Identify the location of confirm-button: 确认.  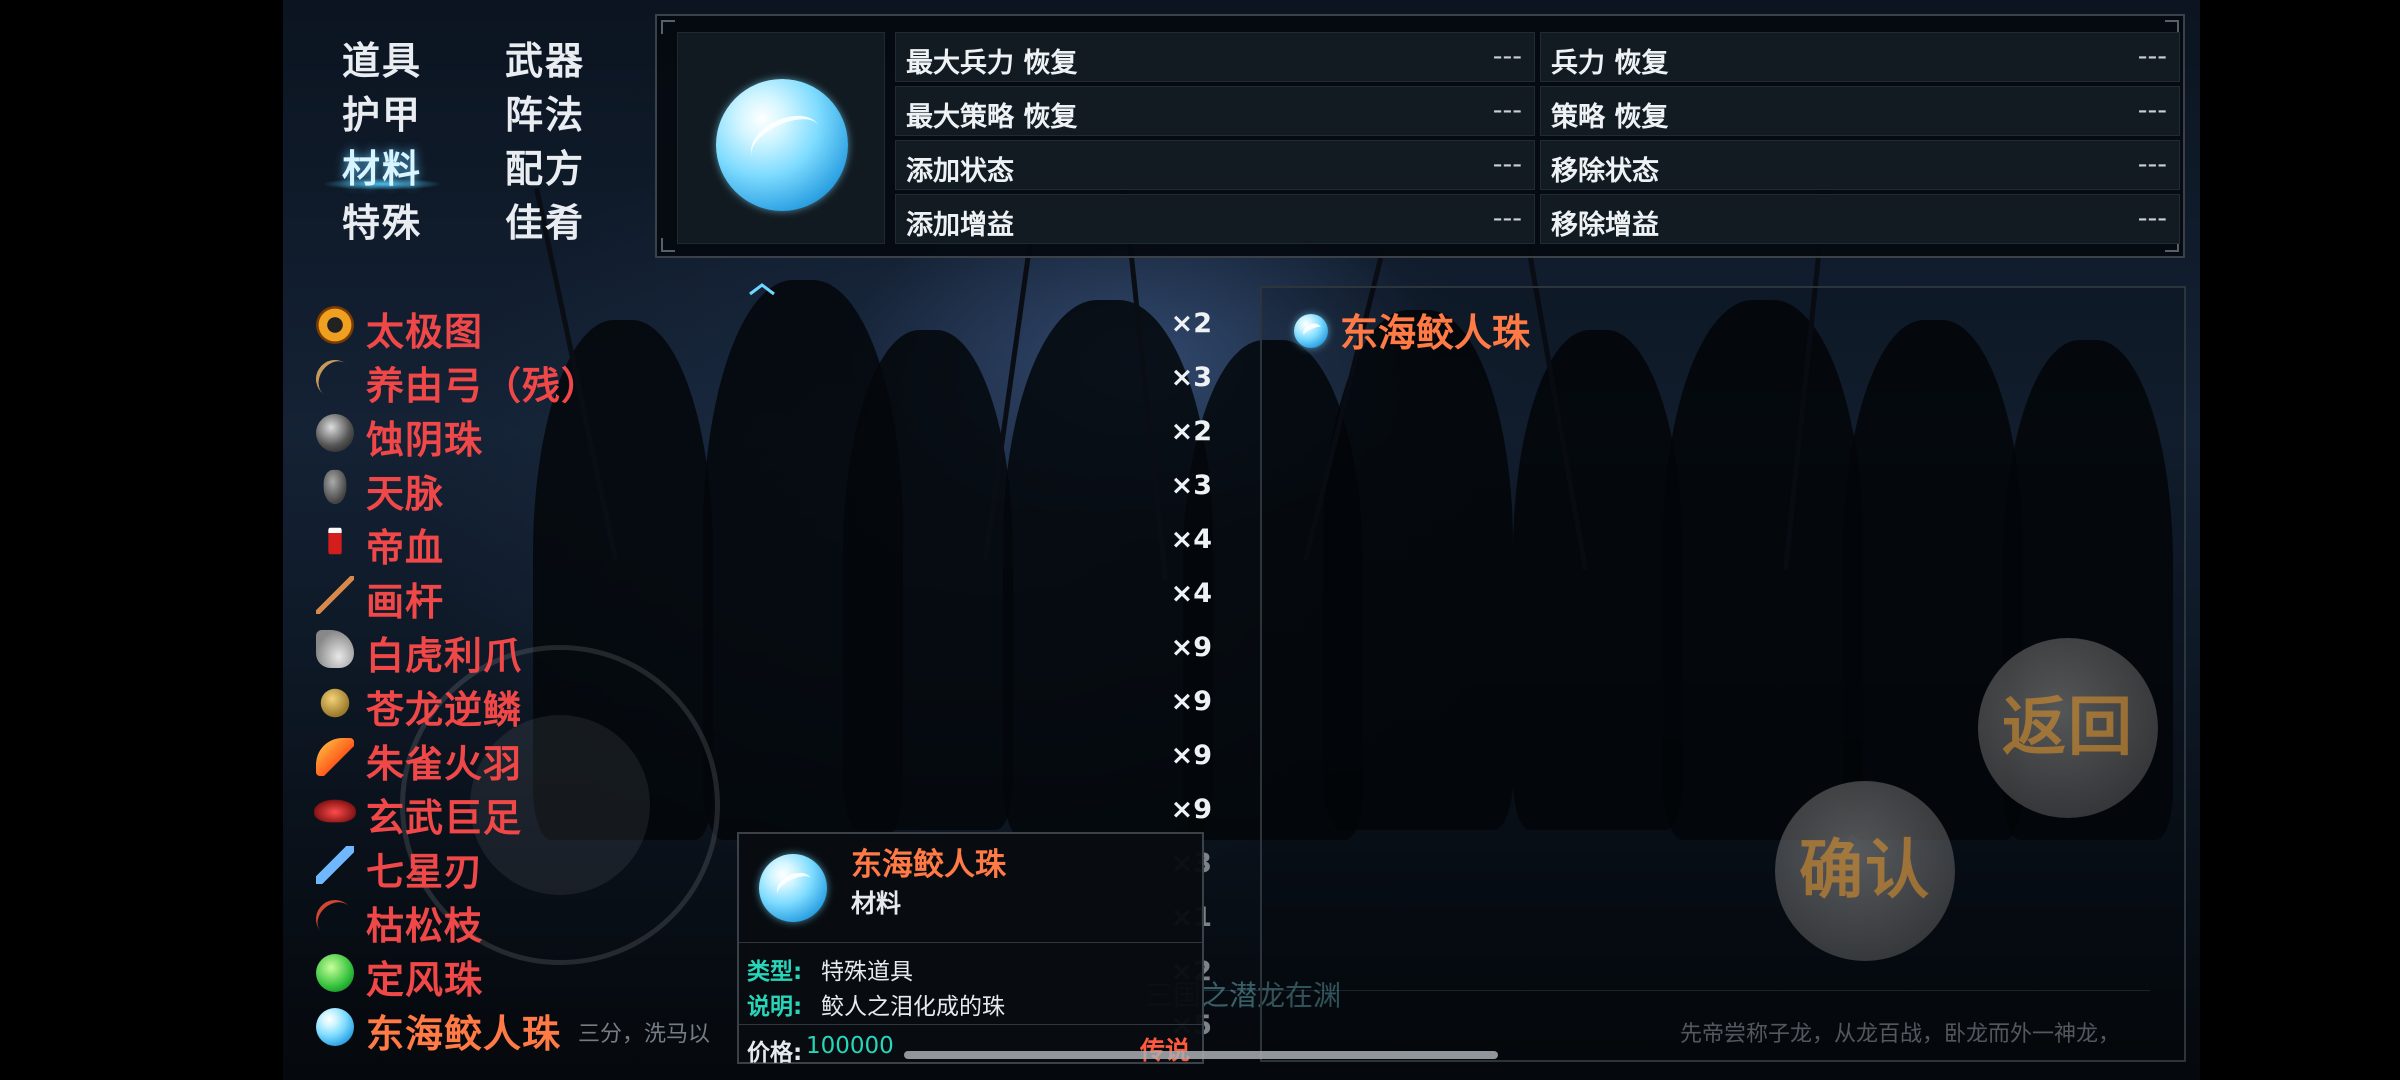
(1865, 871).